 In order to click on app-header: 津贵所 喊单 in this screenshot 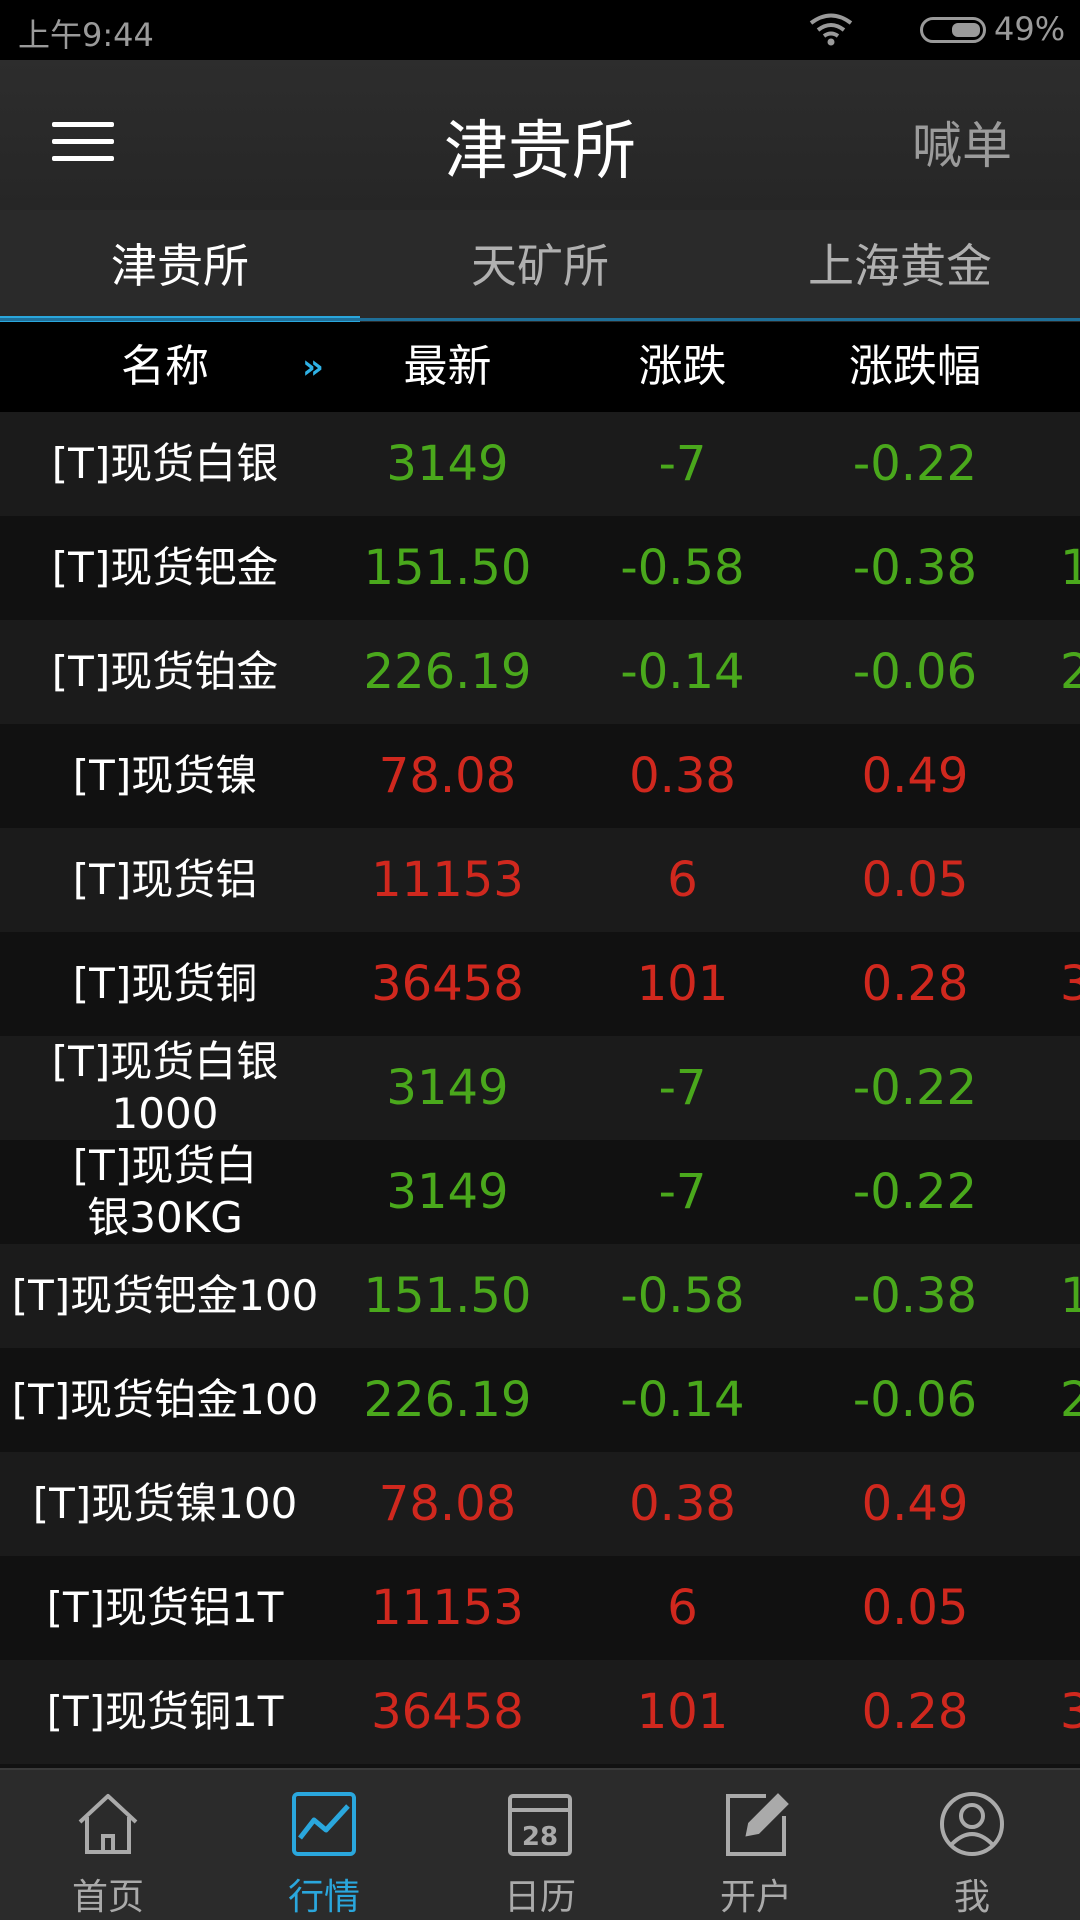, I will do `click(540, 135)`.